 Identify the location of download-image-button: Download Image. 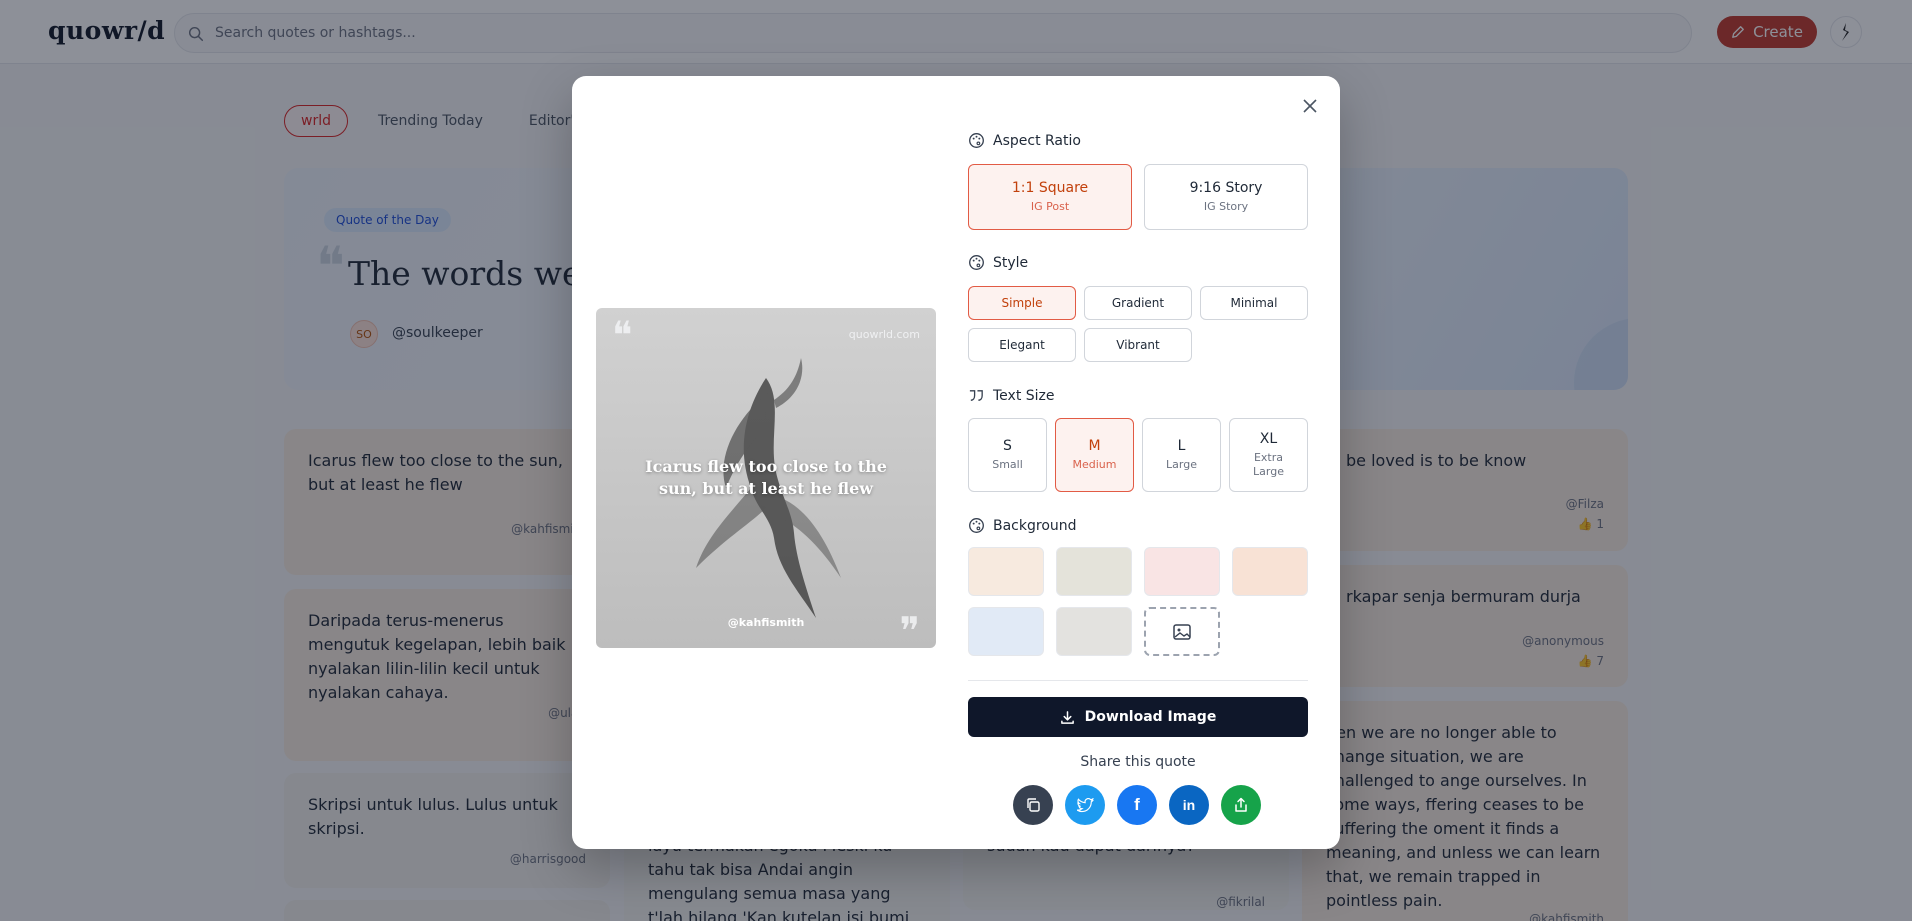
(1138, 717).